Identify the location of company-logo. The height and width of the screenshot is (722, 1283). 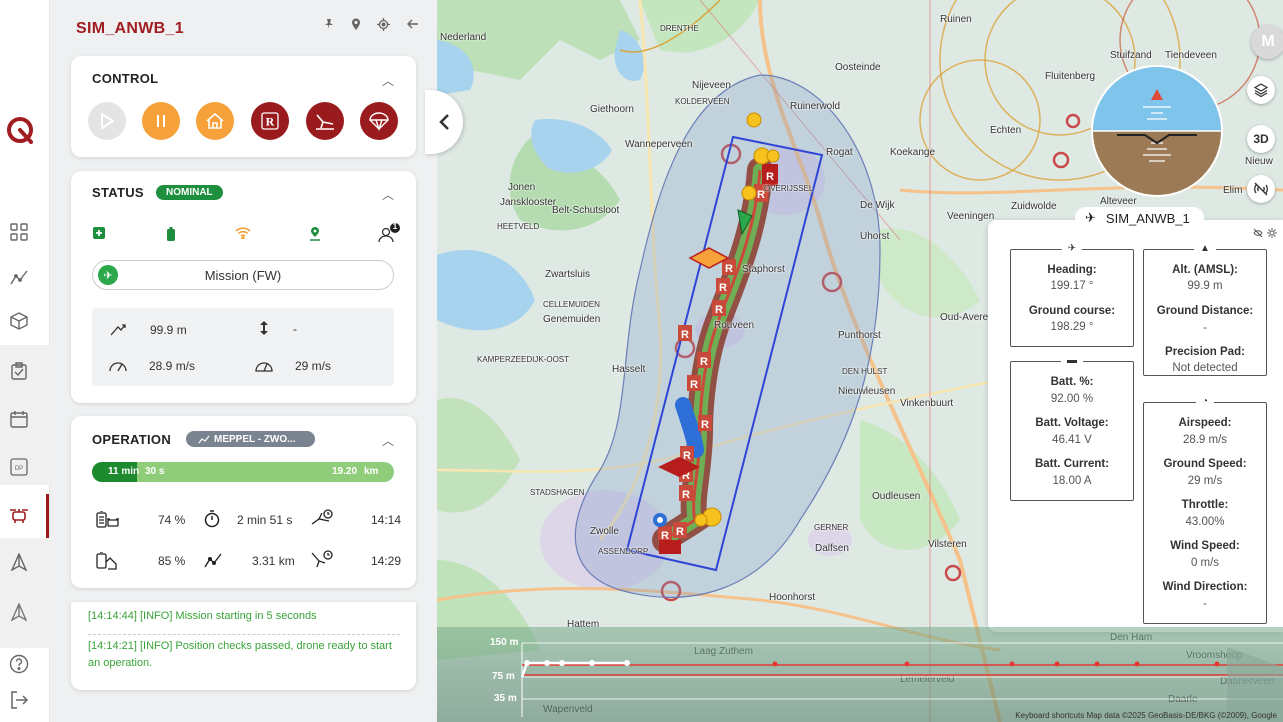
(20, 130).